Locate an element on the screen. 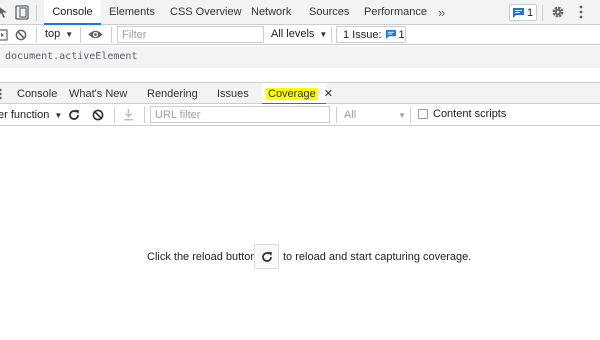 This screenshot has height=340, width=600. log-levels-label: All levels is located at coordinates (293, 34).